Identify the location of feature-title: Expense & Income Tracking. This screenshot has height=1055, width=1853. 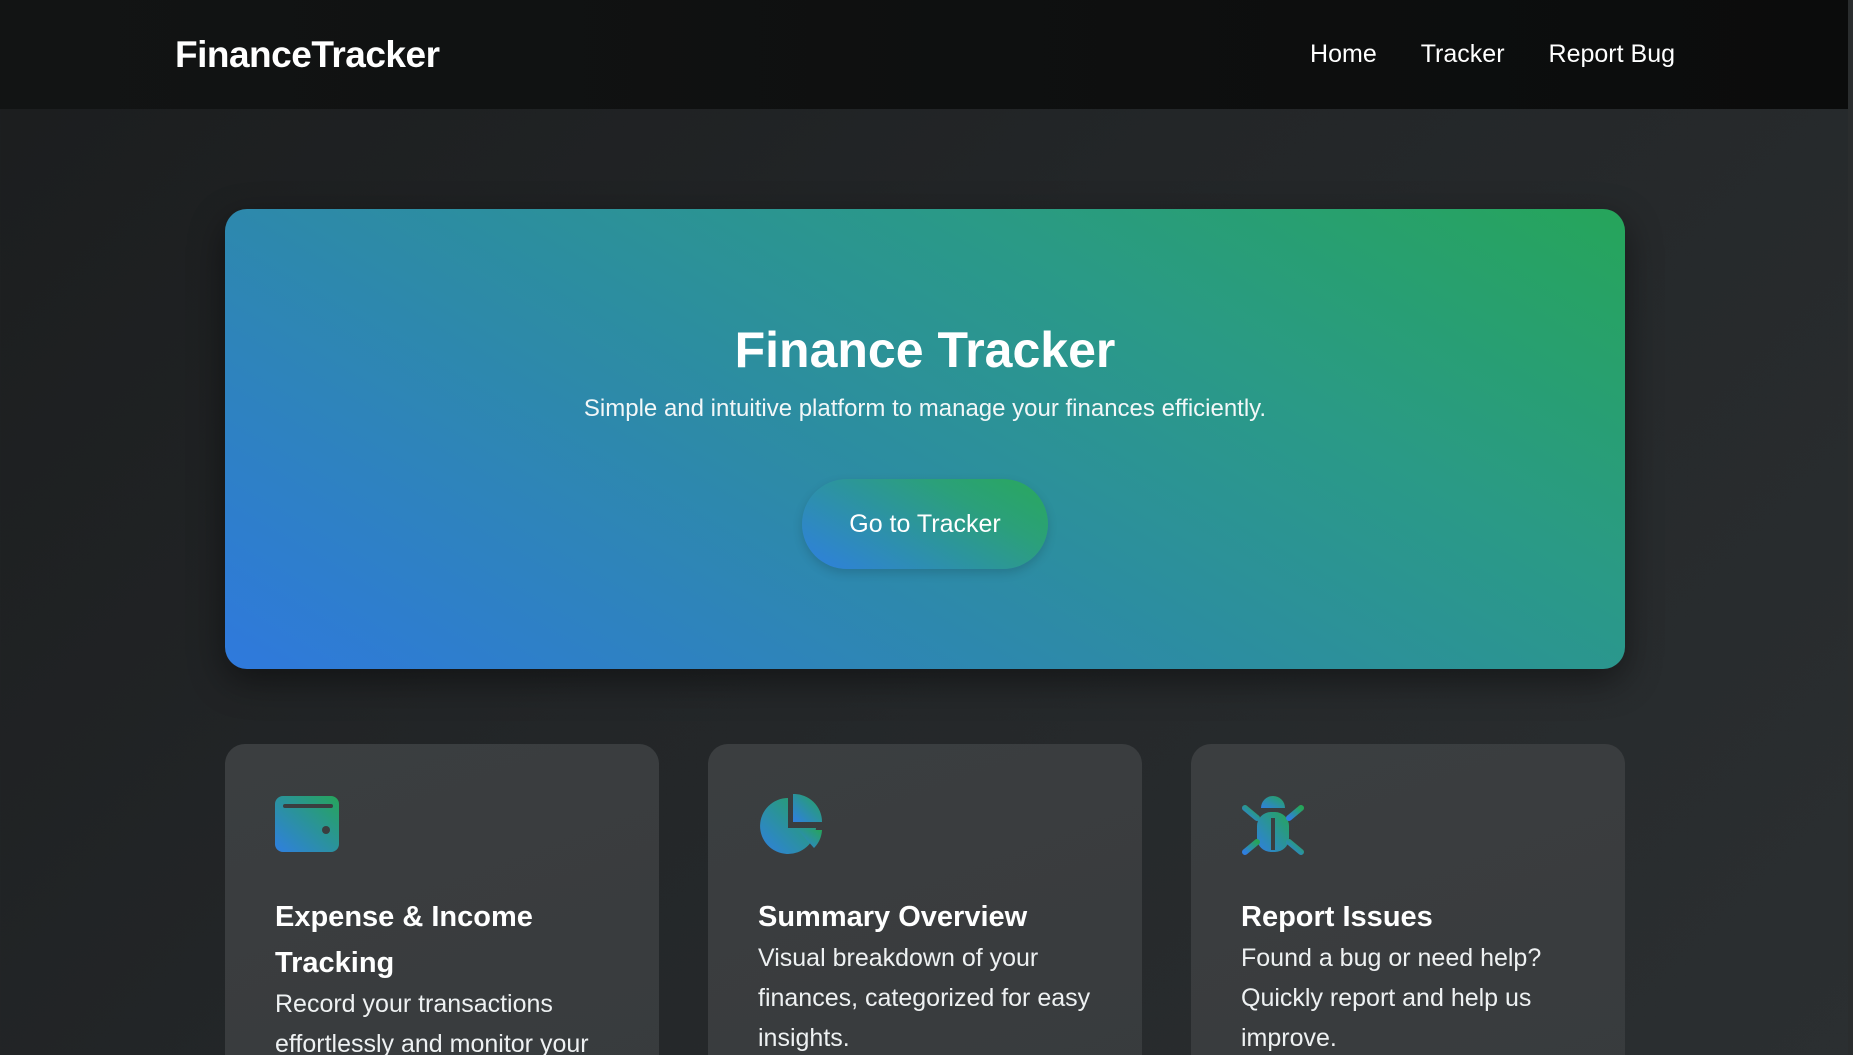
(404, 940).